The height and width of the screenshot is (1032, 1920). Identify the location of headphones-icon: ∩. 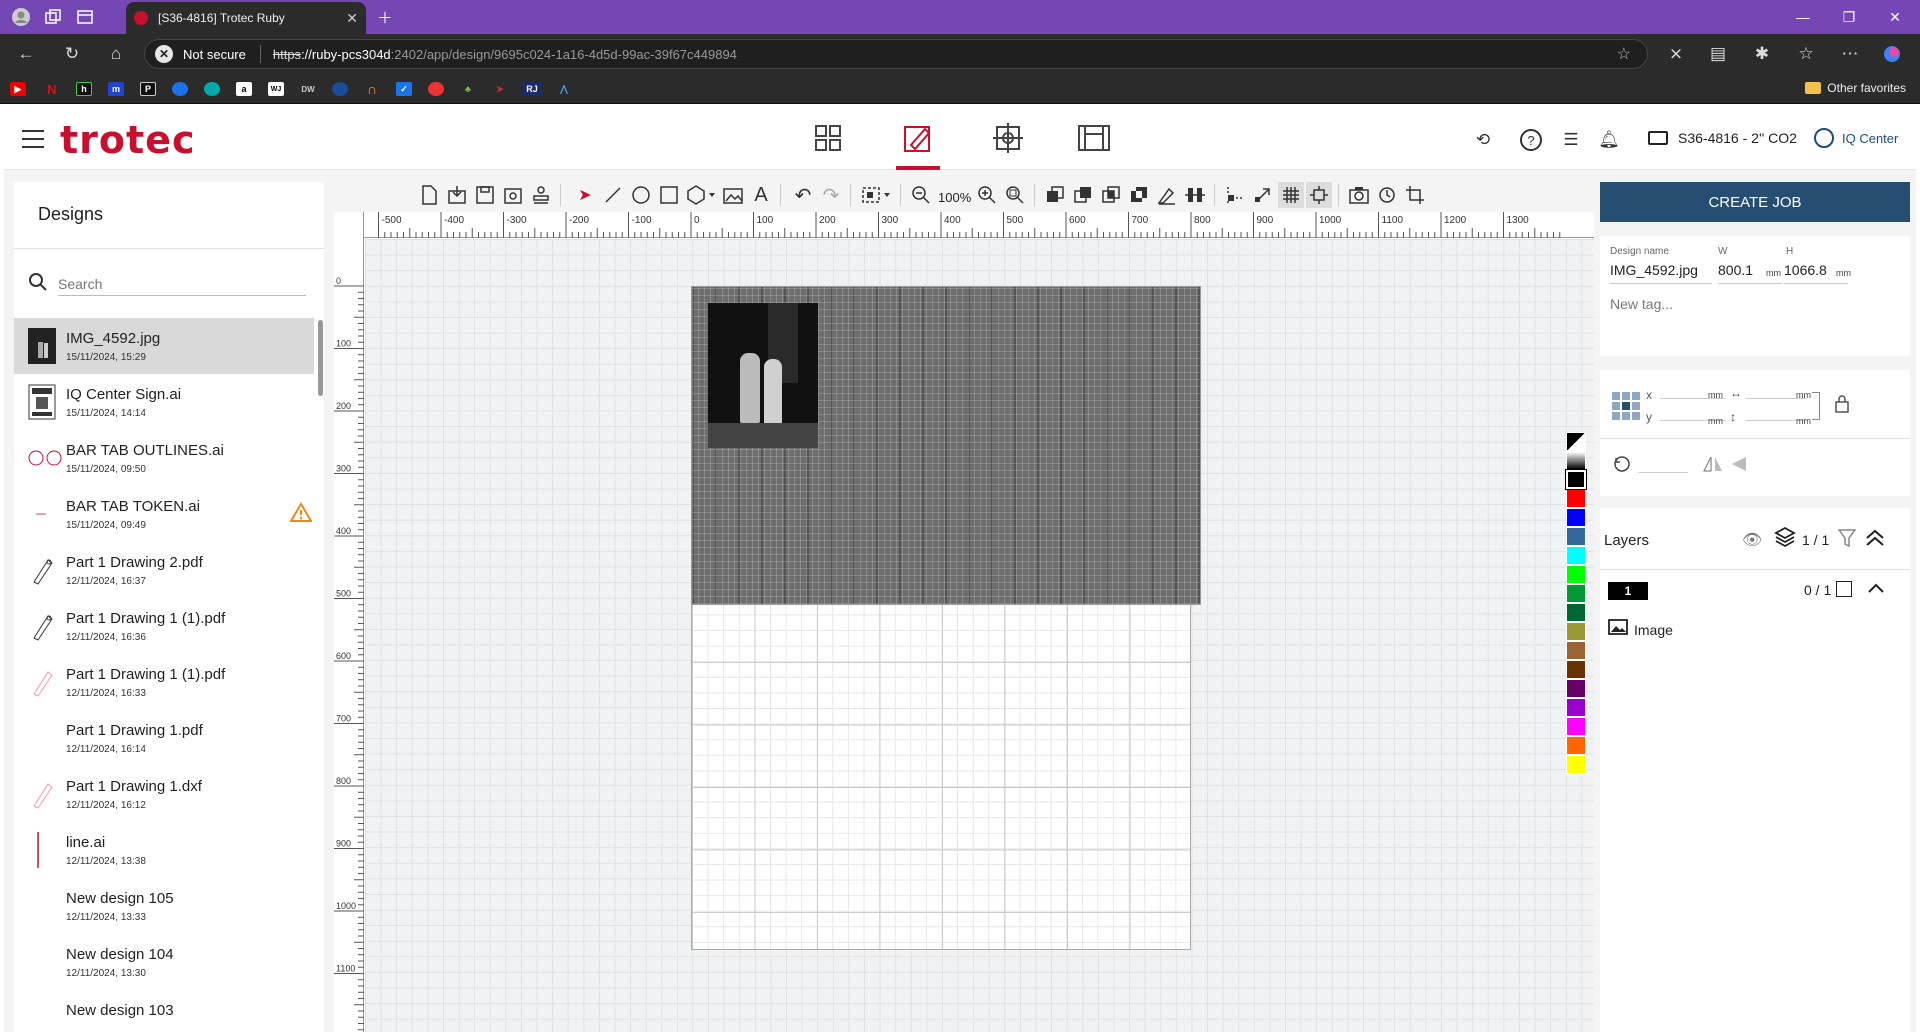
(372, 89).